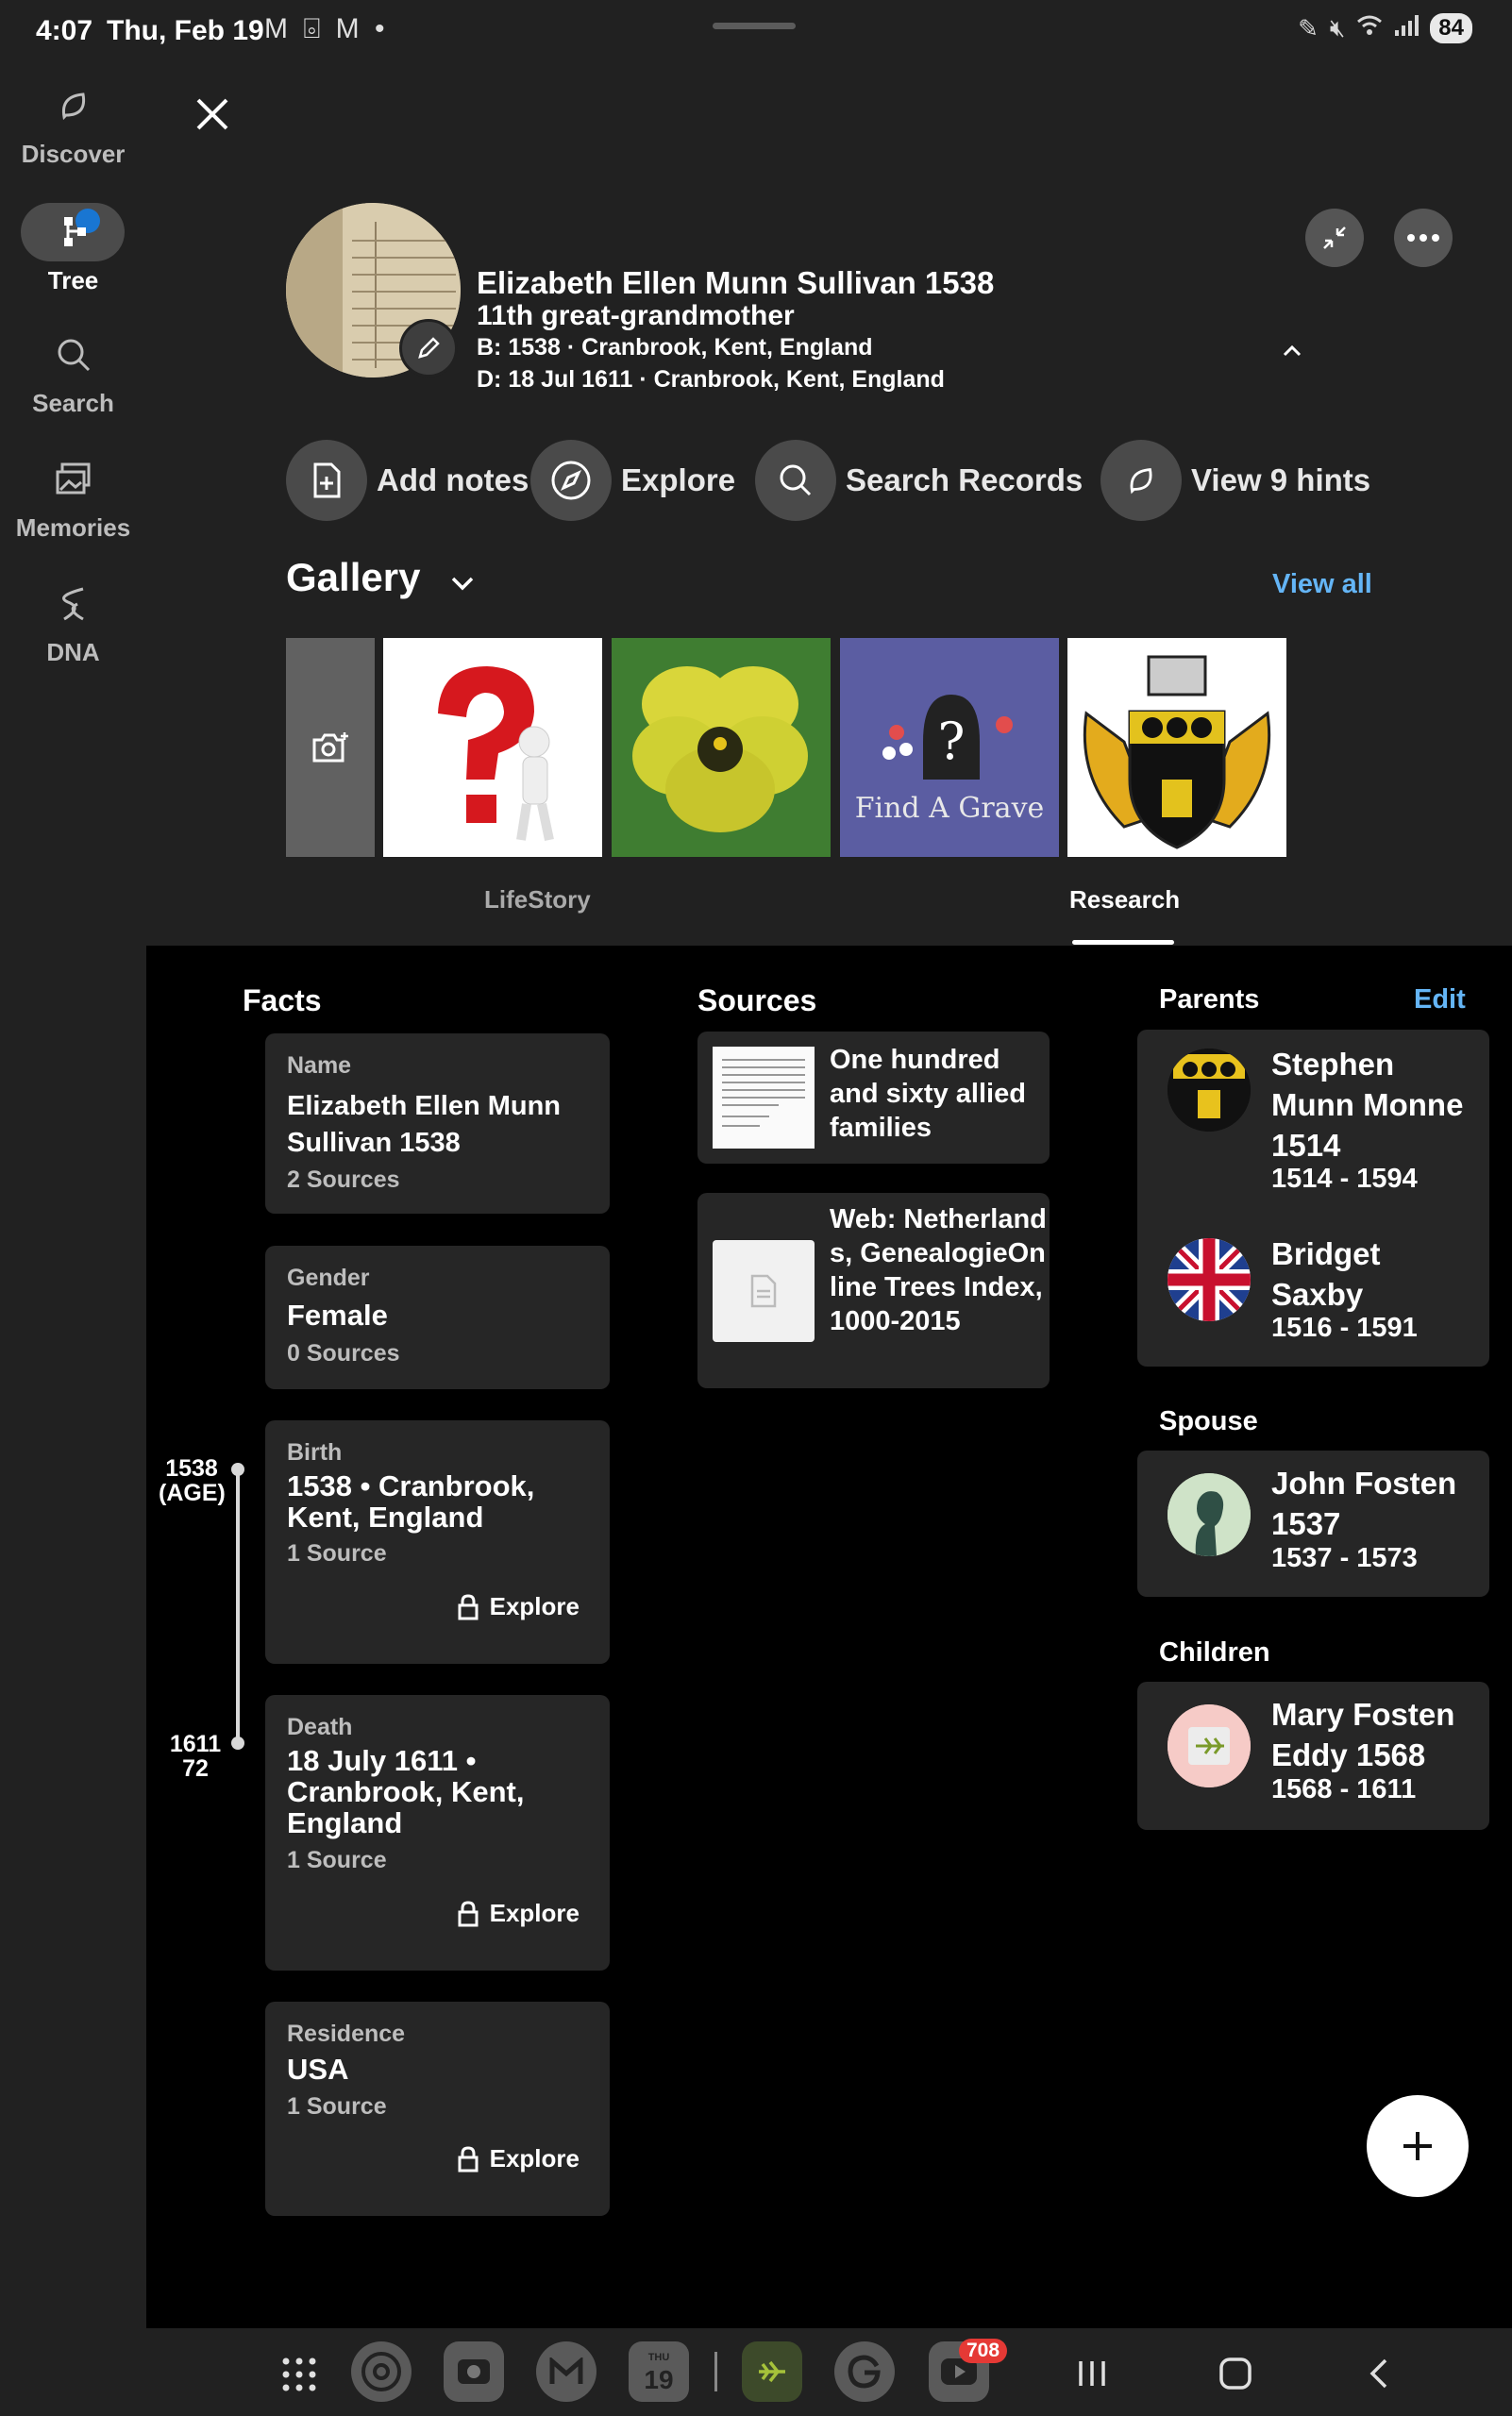 The width and height of the screenshot is (1512, 2416). I want to click on gallery-photo-findagrave: ? Find A Grave, so click(949, 748).